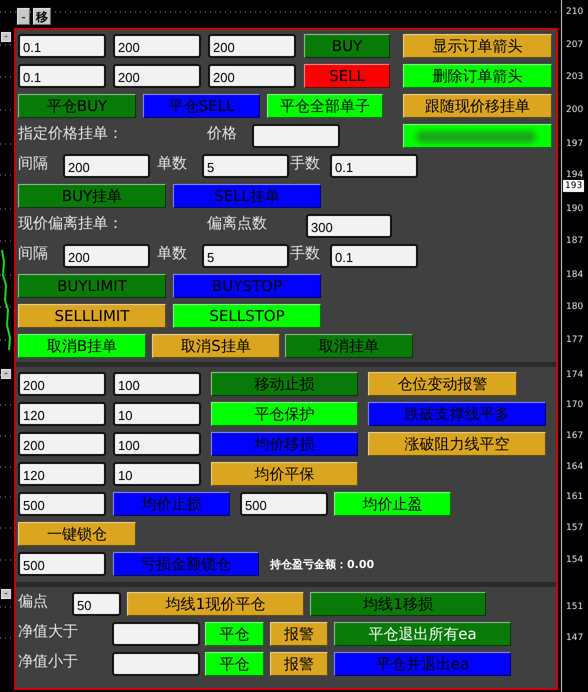 Image resolution: width=588 pixels, height=692 pixels. What do you see at coordinates (575, 436) in the screenshot?
I see `price-label: 167` at bounding box center [575, 436].